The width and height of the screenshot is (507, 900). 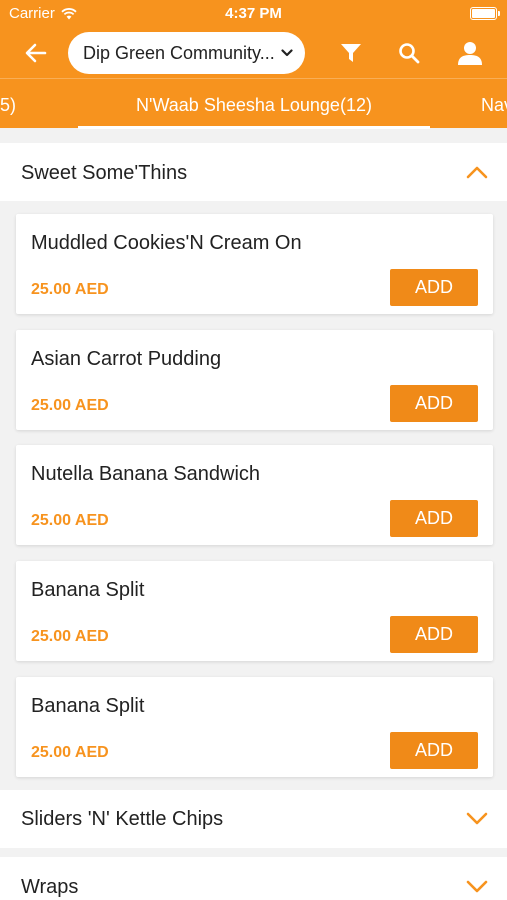 I want to click on back-arrow-icon, so click(x=36, y=53).